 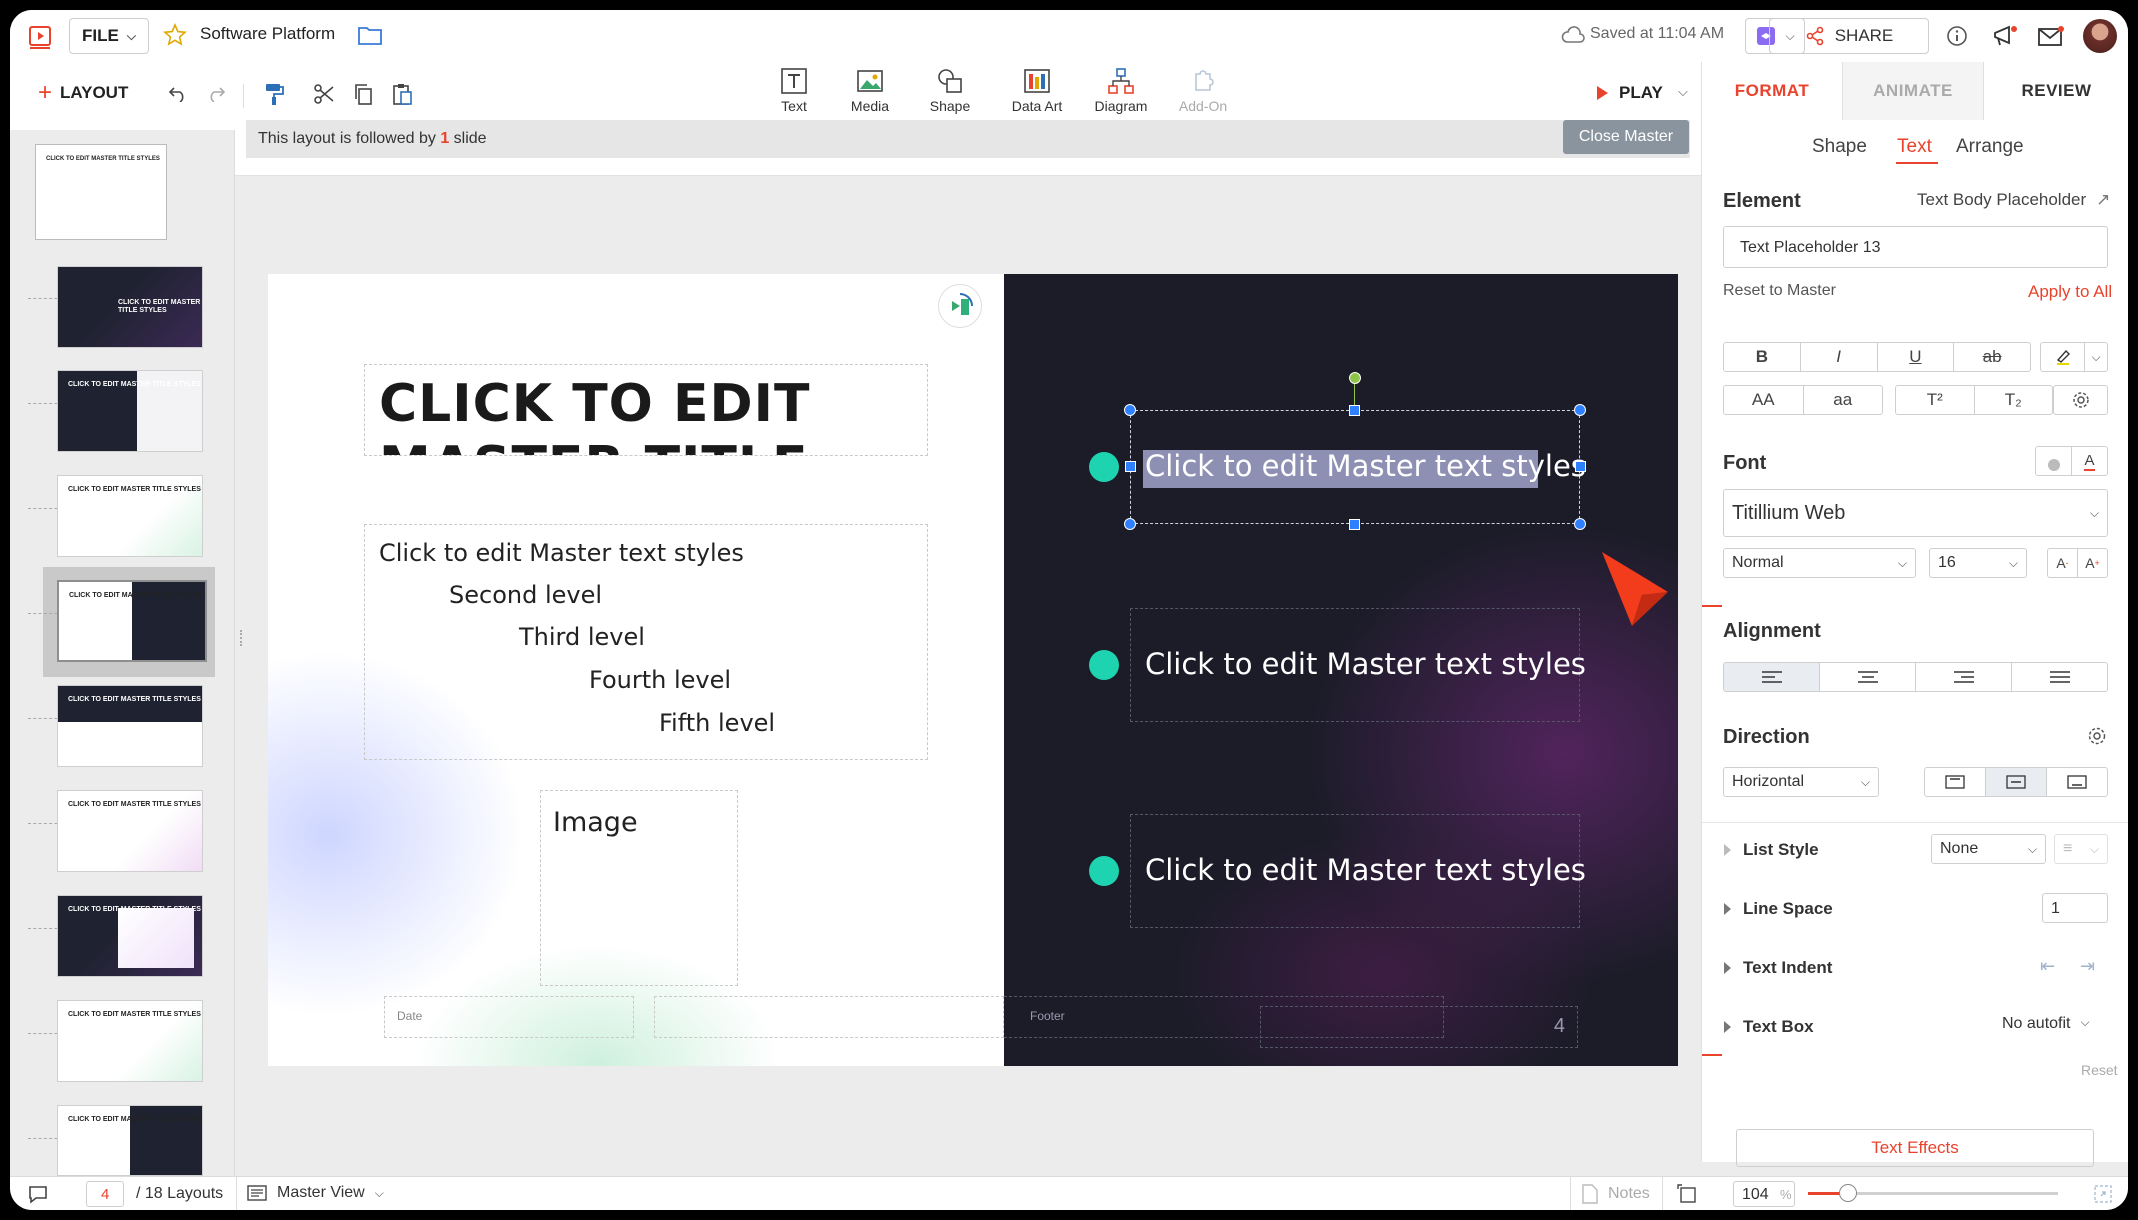 What do you see at coordinates (1913, 91) in the screenshot?
I see `tab-animate: ANIMATE` at bounding box center [1913, 91].